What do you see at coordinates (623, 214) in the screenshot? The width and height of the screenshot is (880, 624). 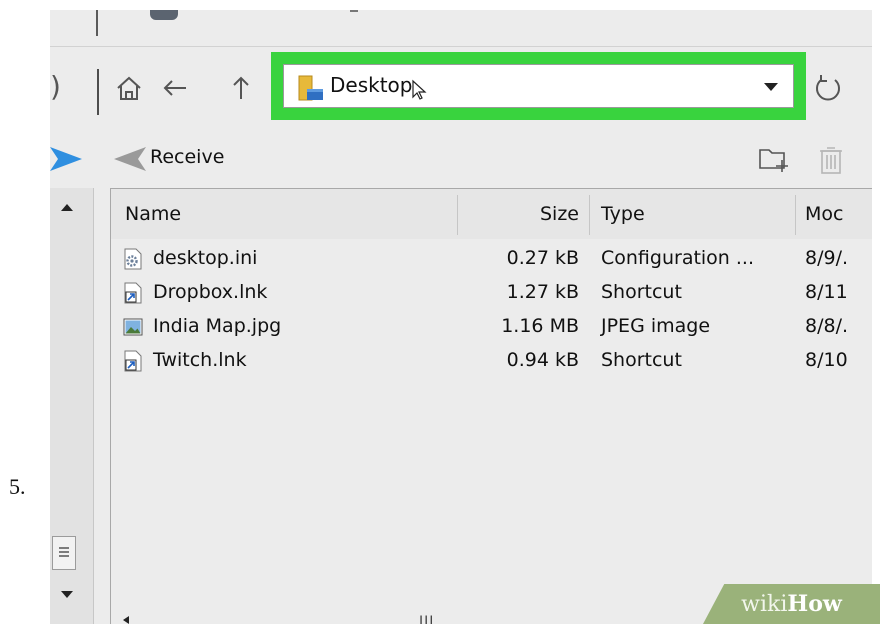 I see `column-type: Type` at bounding box center [623, 214].